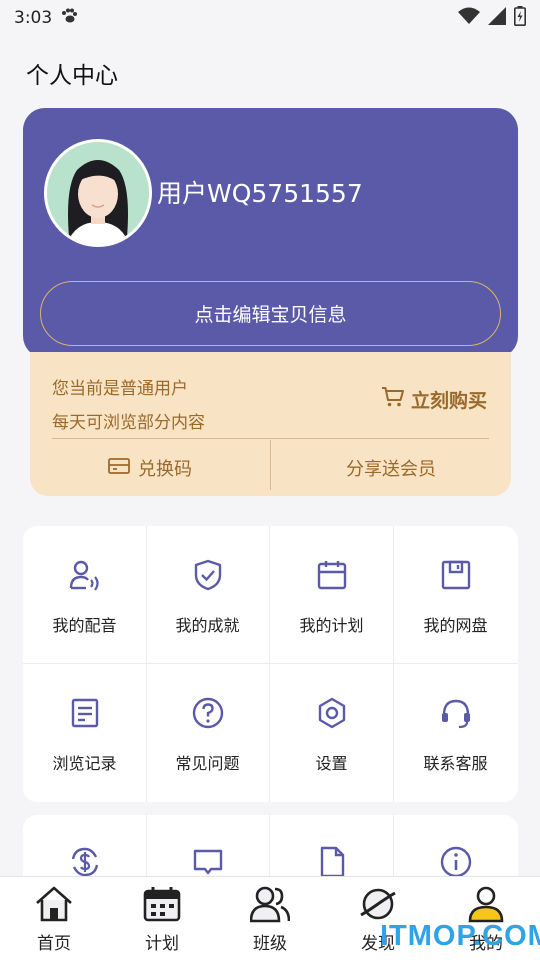 This screenshot has height=960, width=540. Describe the element at coordinates (98, 193) in the screenshot. I see `avatar` at that location.